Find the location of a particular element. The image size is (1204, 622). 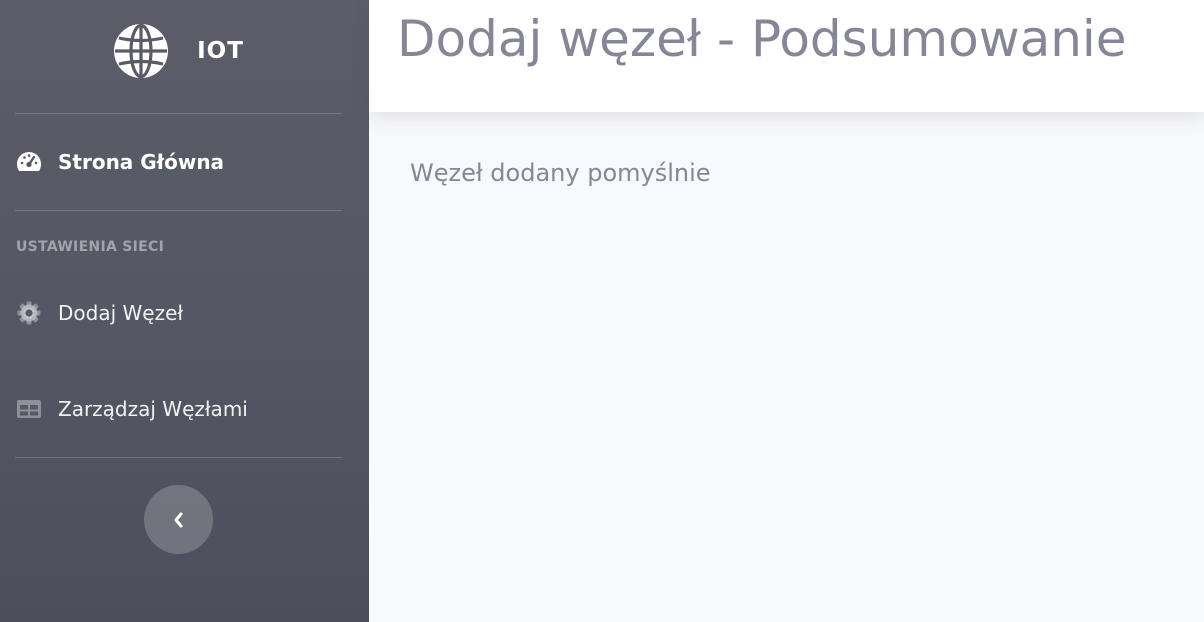

table-icon is located at coordinates (29, 409).